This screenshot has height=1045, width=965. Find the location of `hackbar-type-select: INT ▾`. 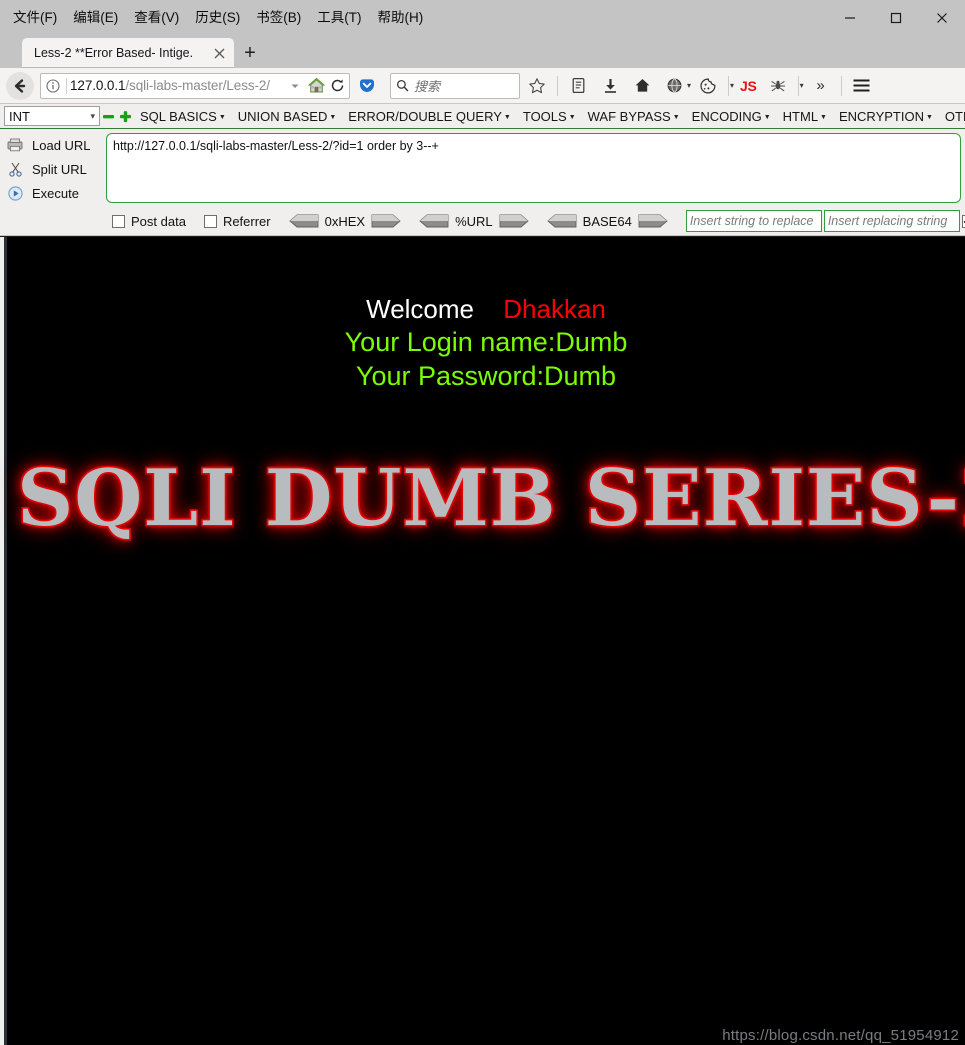

hackbar-type-select: INT ▾ is located at coordinates (52, 116).